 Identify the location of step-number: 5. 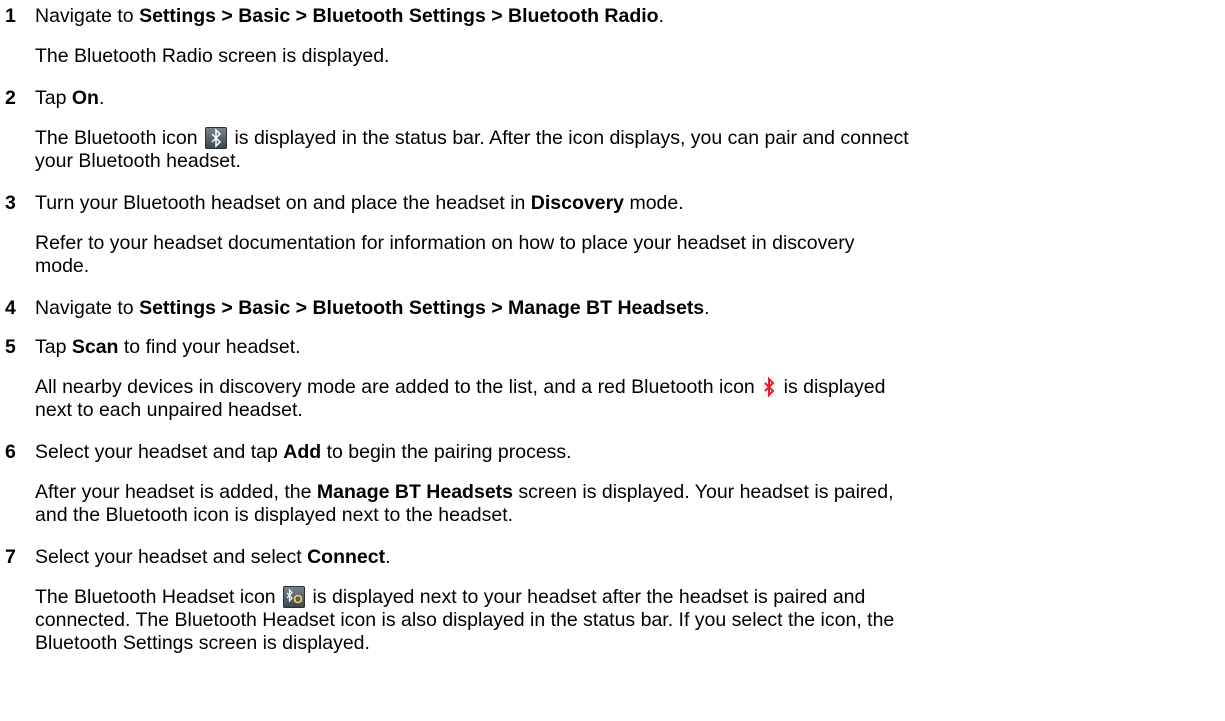
(10, 347).